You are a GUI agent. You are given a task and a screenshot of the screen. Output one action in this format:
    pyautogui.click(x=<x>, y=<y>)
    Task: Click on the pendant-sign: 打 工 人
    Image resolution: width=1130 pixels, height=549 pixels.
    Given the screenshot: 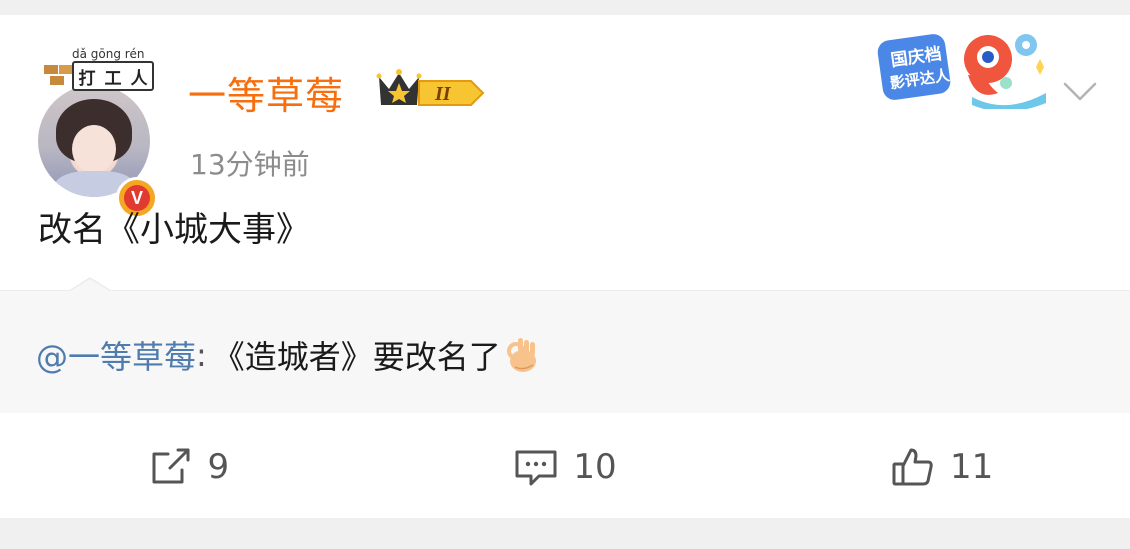 What is the action you would take?
    pyautogui.click(x=113, y=76)
    